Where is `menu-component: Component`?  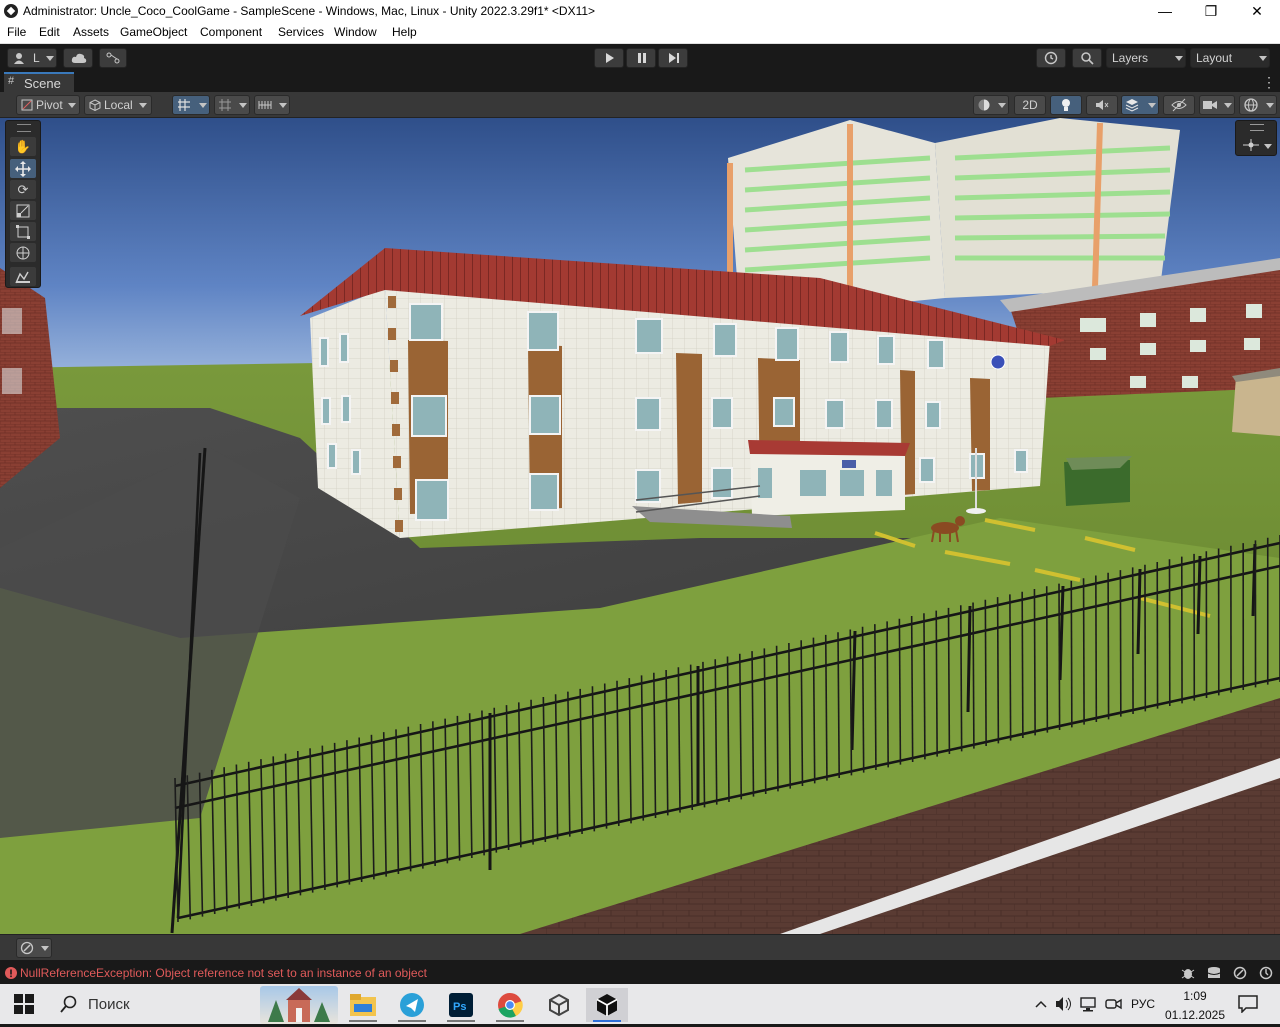 menu-component: Component is located at coordinates (231, 32).